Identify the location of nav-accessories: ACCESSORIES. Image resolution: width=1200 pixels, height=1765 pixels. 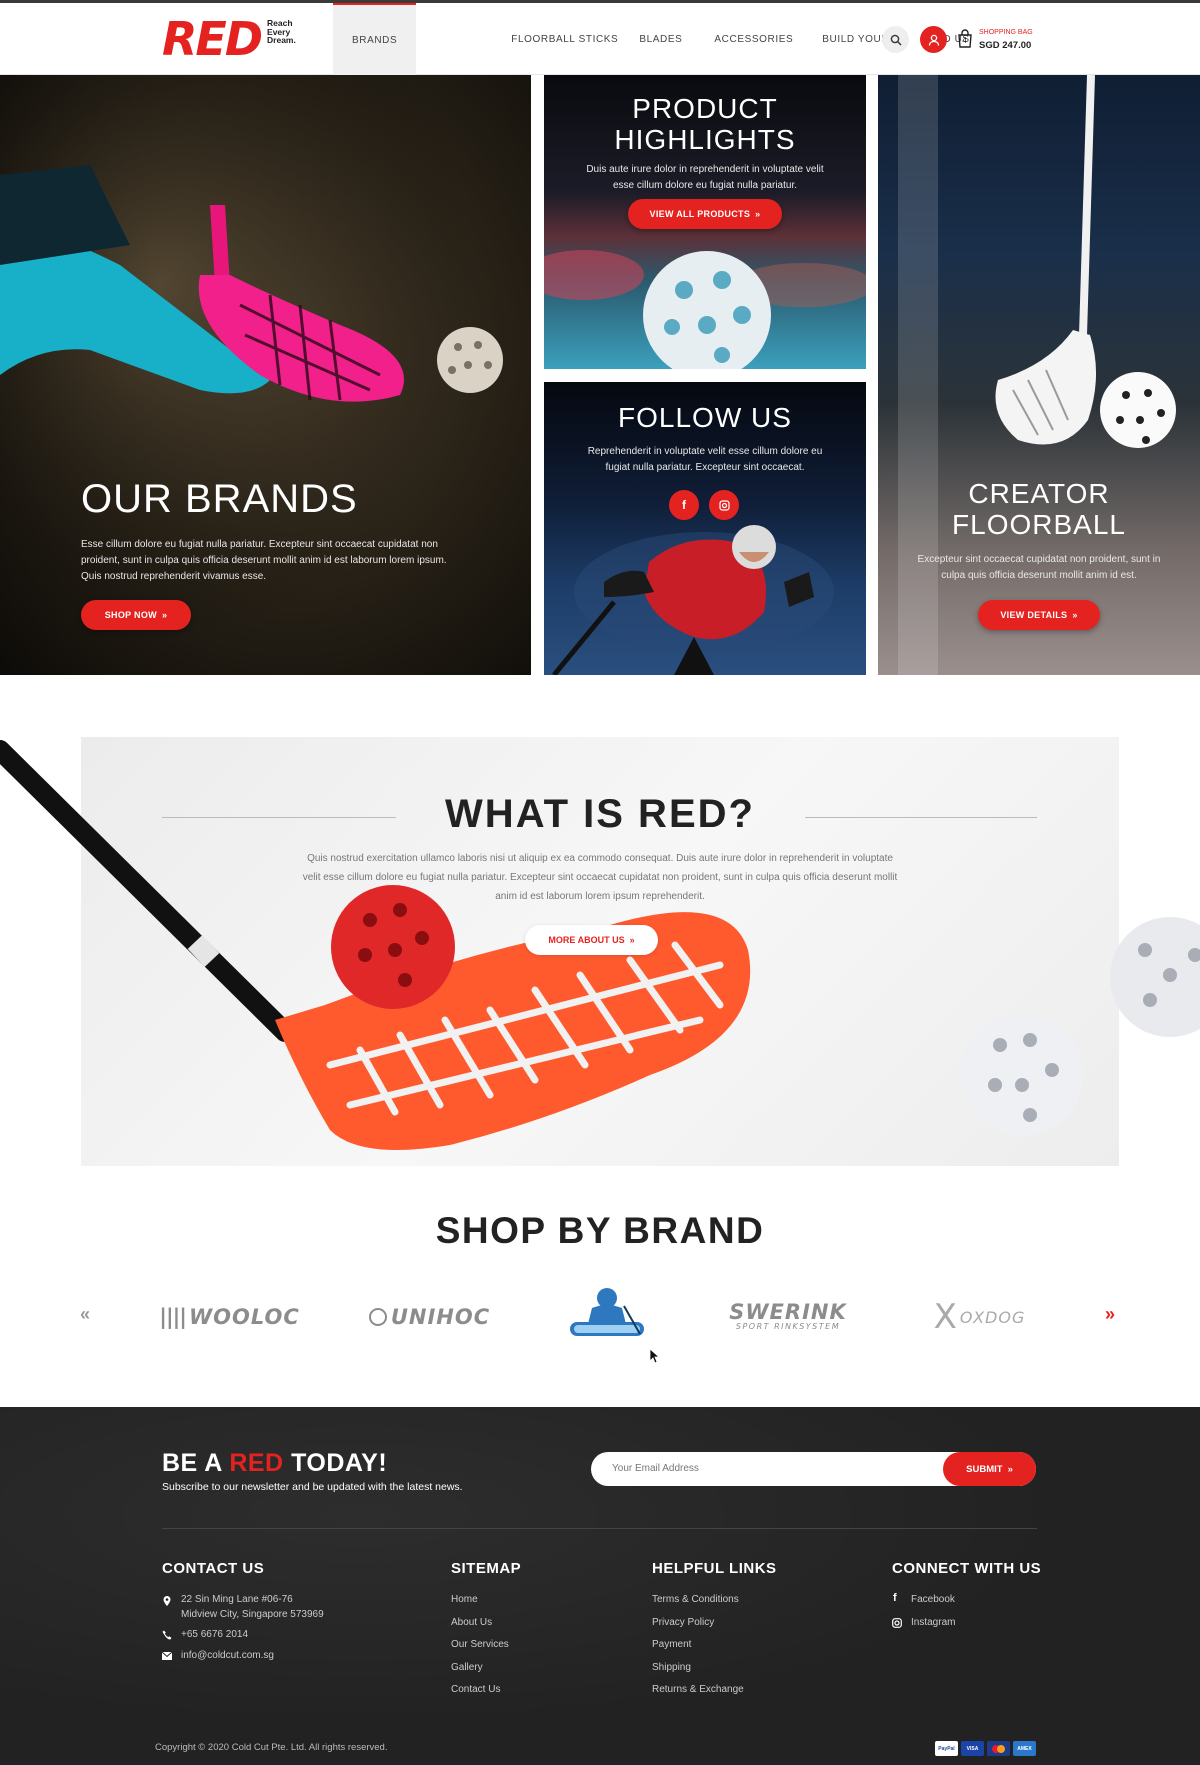
(753, 39).